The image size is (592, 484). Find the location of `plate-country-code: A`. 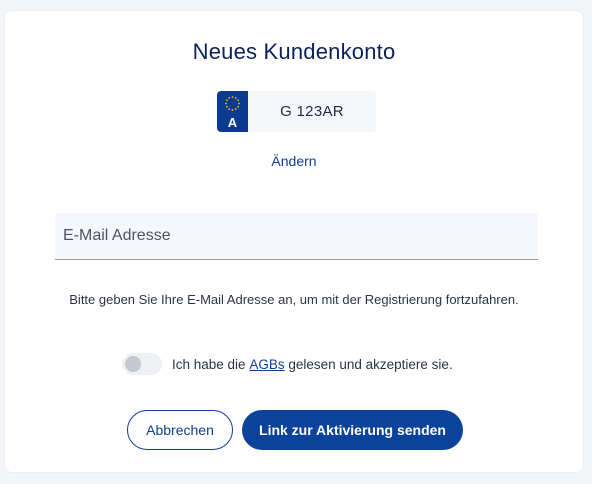

plate-country-code: A is located at coordinates (232, 122).